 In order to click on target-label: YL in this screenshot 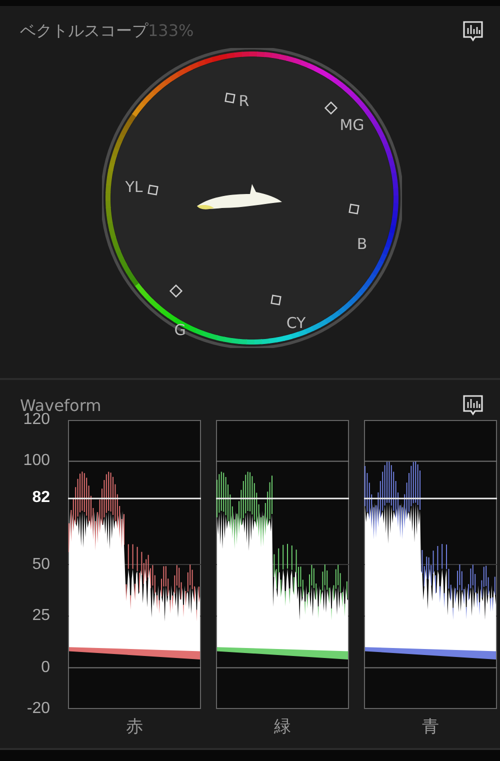, I will do `click(134, 187)`.